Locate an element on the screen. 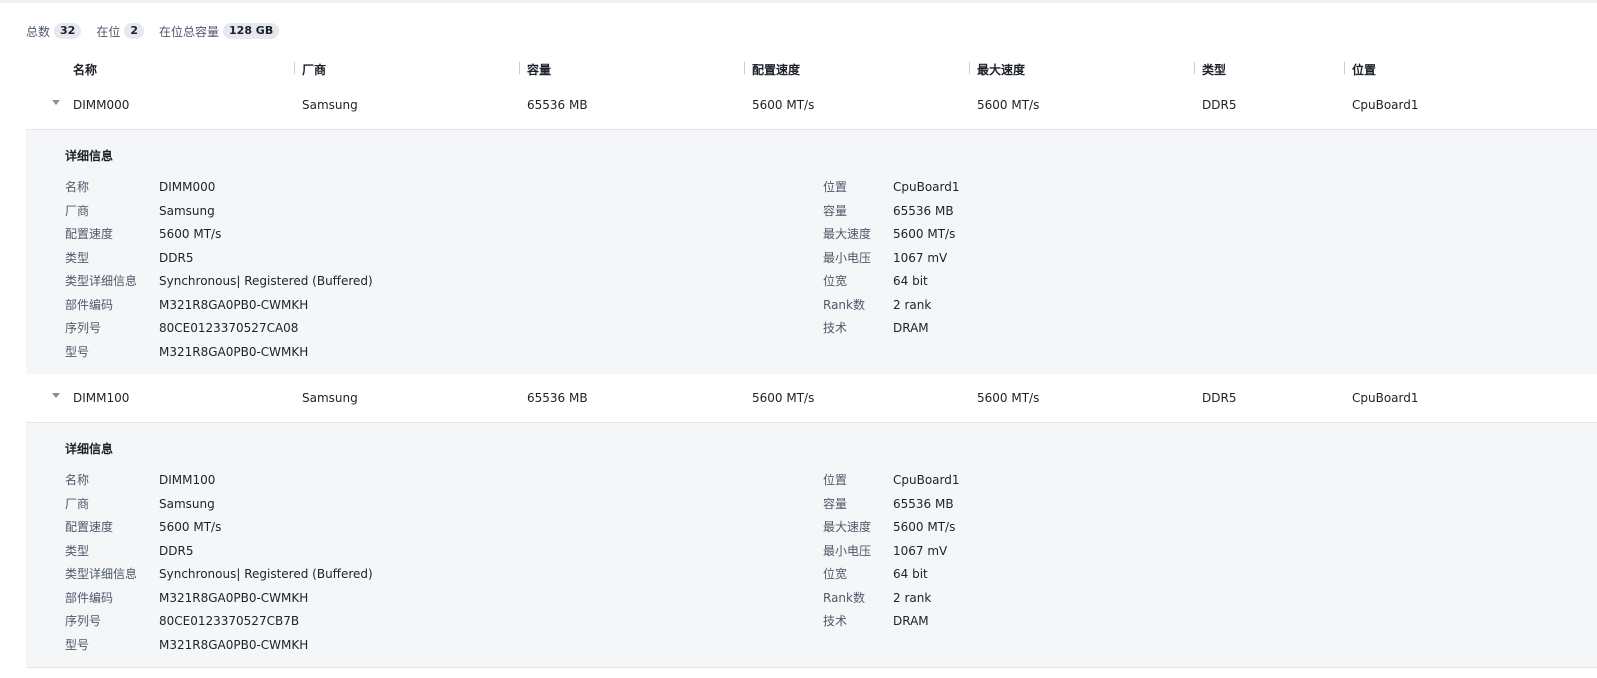  total-label: 总数 is located at coordinates (38, 31).